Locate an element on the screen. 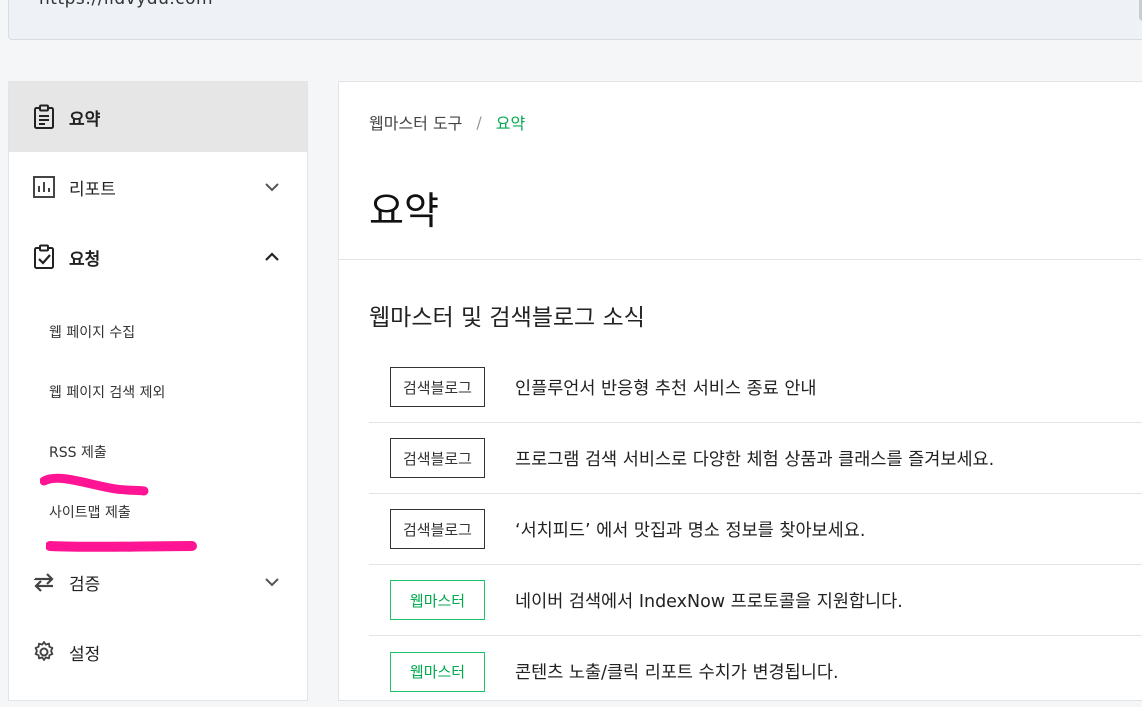 Image resolution: width=1142 pixels, height=707 pixels. url-text: https://ildvydu.com is located at coordinates (126, 4).